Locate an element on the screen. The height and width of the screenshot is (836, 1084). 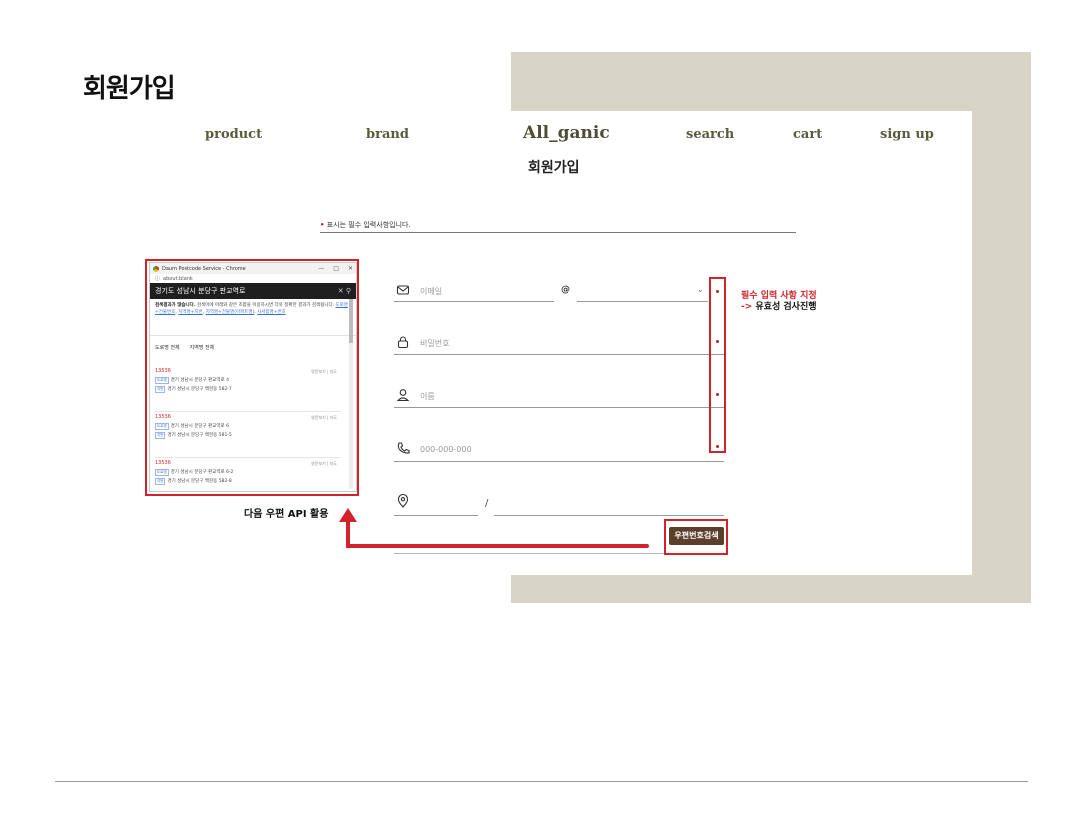
user-icon is located at coordinates (403, 395).